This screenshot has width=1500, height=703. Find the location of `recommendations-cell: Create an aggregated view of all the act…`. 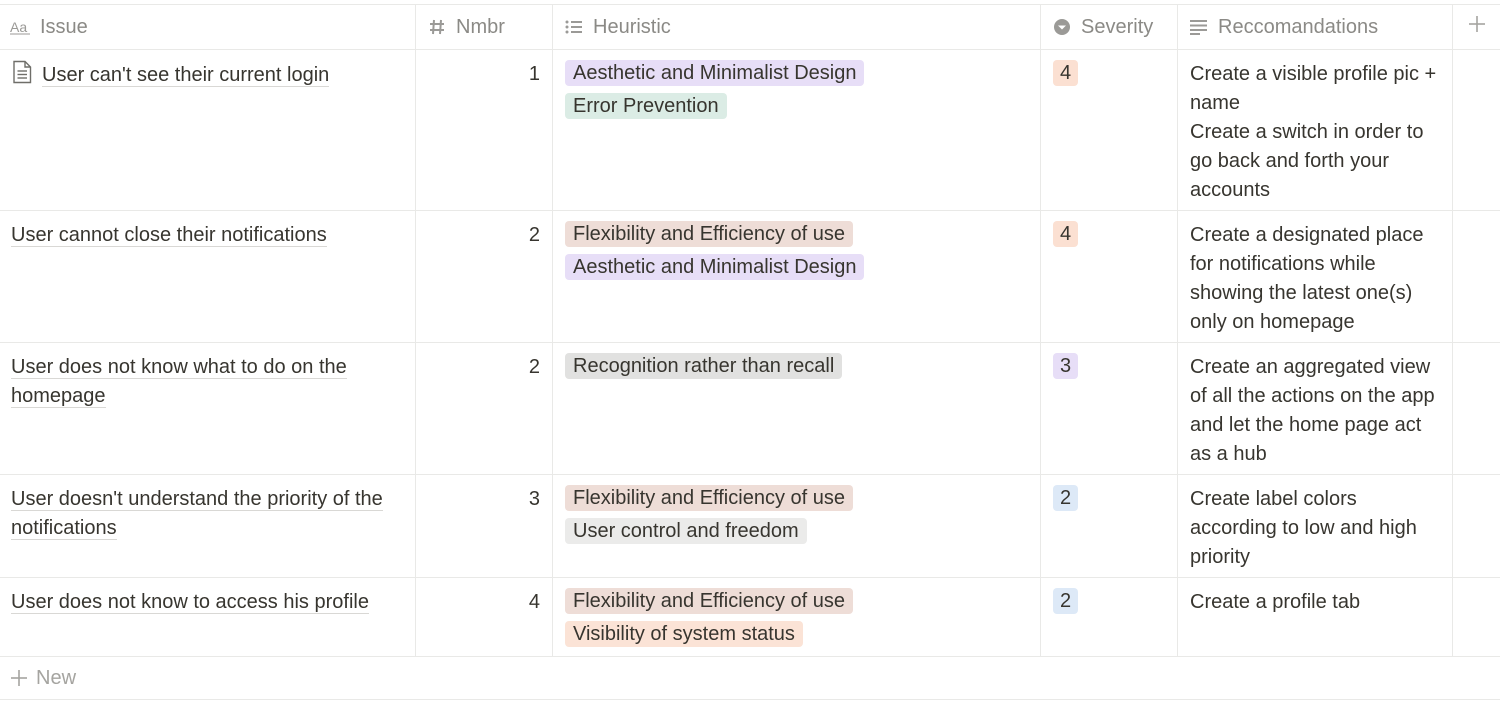

recommendations-cell: Create an aggregated view of all the act… is located at coordinates (1315, 408).